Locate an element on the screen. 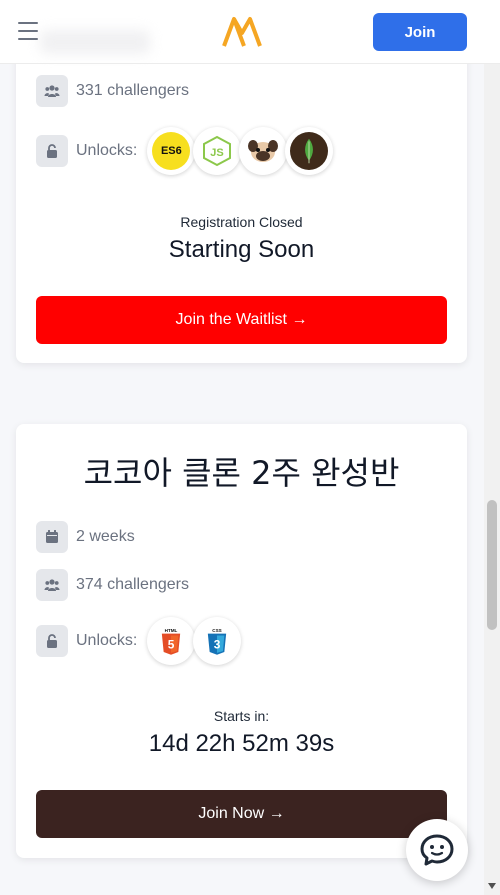  join-button: Join is located at coordinates (420, 32).